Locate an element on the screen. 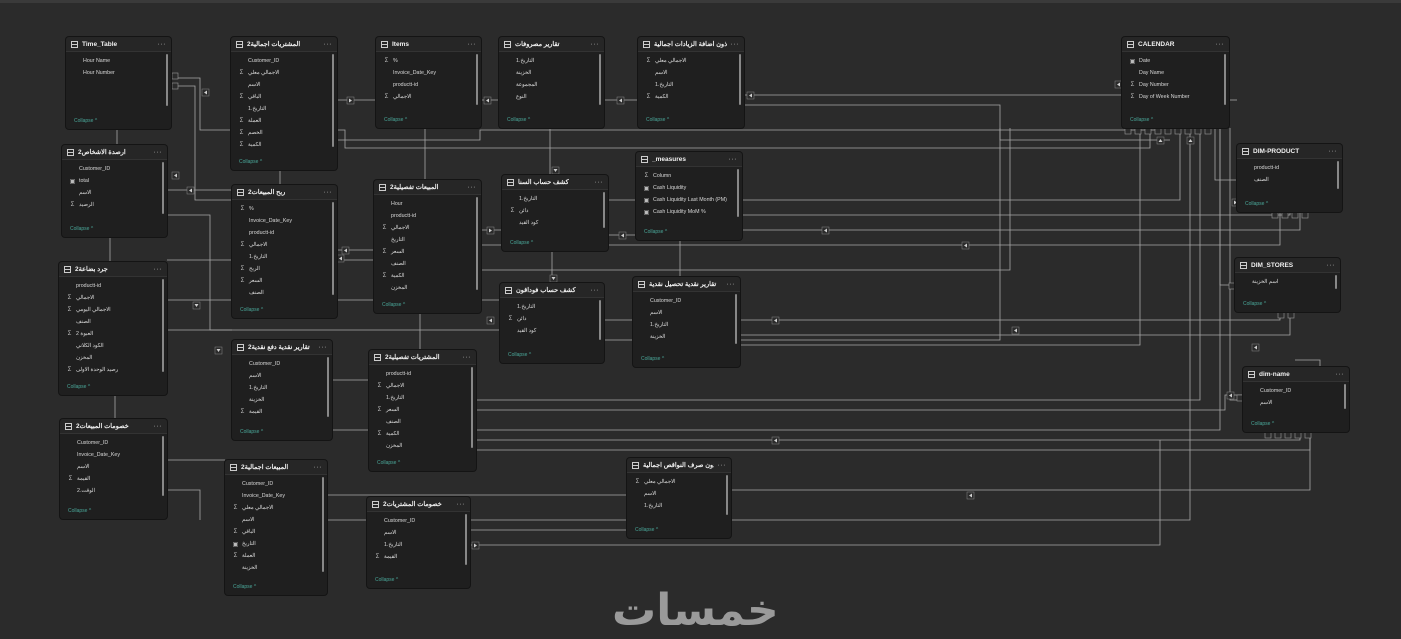 This screenshot has width=1401, height=639. field-row: Hour Name is located at coordinates (118, 61).